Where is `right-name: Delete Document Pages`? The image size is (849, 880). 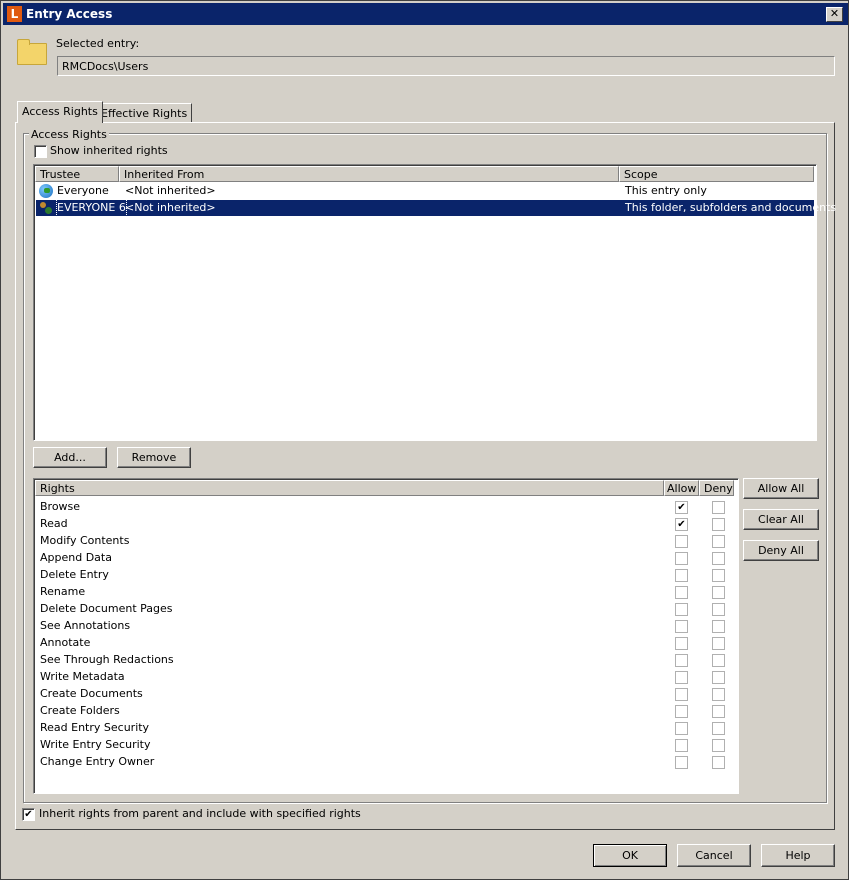 right-name: Delete Document Pages is located at coordinates (106, 608).